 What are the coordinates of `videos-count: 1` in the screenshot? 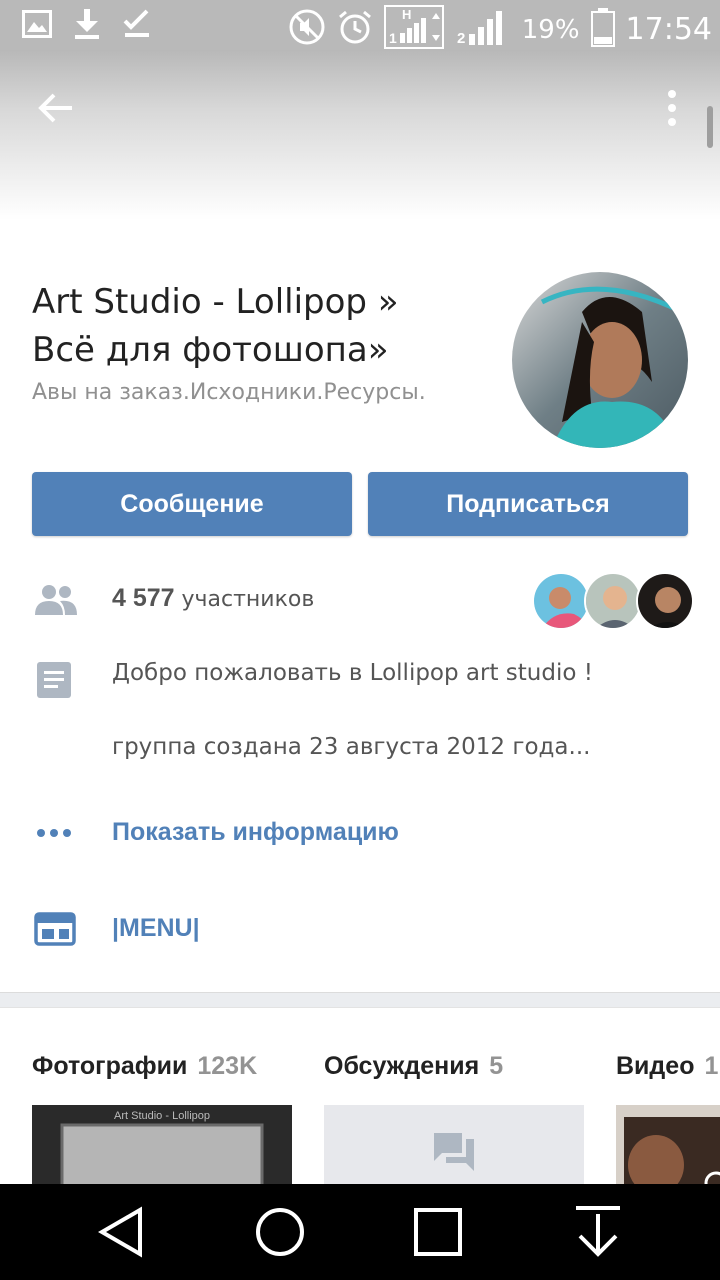 It's located at (711, 1066).